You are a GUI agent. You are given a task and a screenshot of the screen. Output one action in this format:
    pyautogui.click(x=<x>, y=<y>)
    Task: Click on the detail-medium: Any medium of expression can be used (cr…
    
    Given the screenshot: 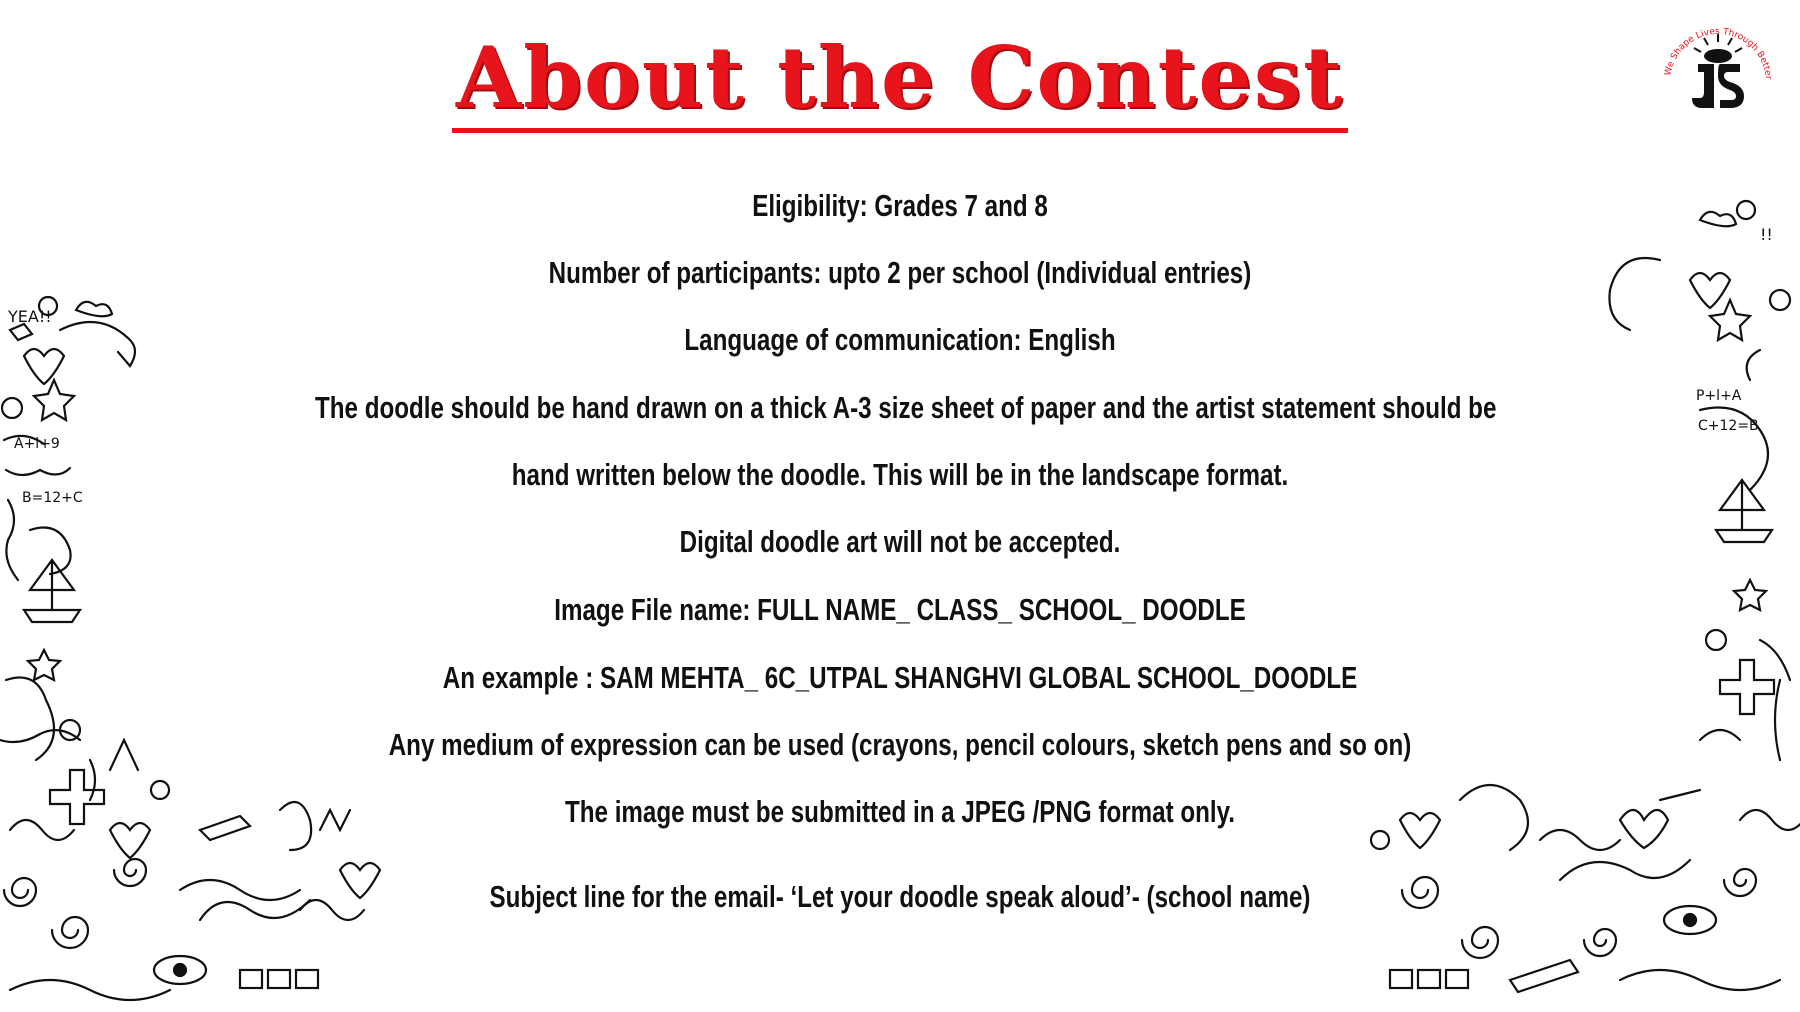 What is the action you would take?
    pyautogui.click(x=900, y=744)
    